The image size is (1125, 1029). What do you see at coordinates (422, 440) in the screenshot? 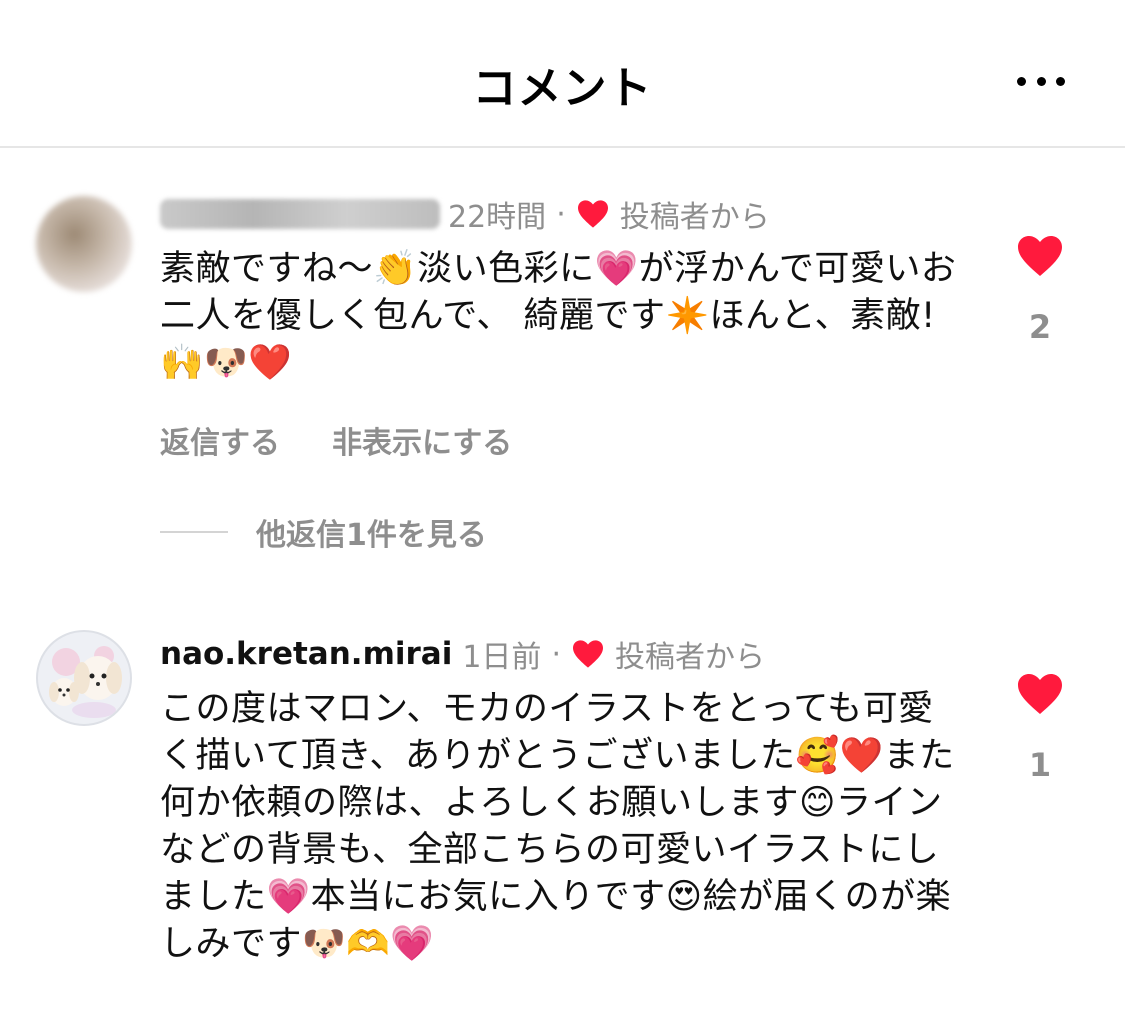
I see `hide-button: 非表示にする` at bounding box center [422, 440].